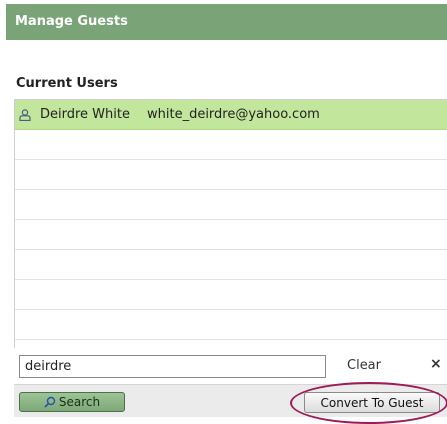 The image size is (447, 424). Describe the element at coordinates (79, 402) in the screenshot. I see `search-button-label: Search` at that location.